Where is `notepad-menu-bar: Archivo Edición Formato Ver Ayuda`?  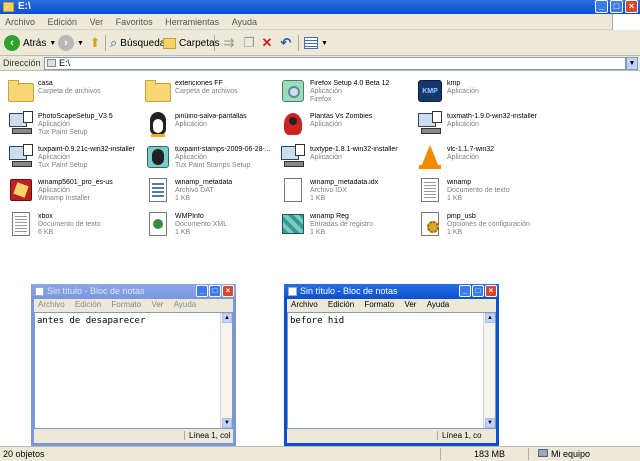 notepad-menu-bar: Archivo Edición Formato Ver Ayuda is located at coordinates (133, 305).